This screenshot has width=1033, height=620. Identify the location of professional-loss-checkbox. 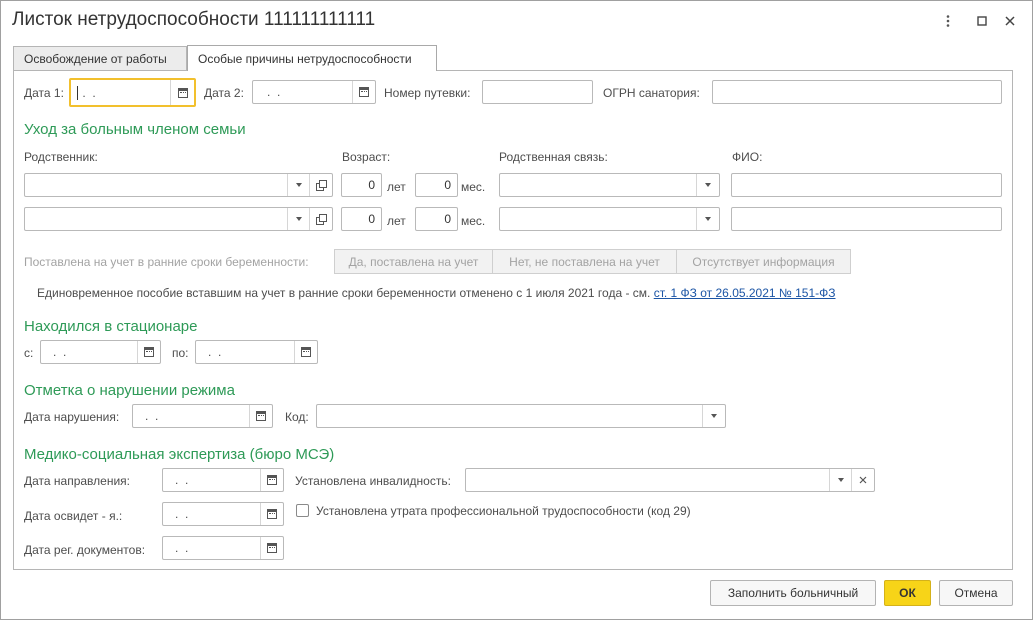
(302, 510).